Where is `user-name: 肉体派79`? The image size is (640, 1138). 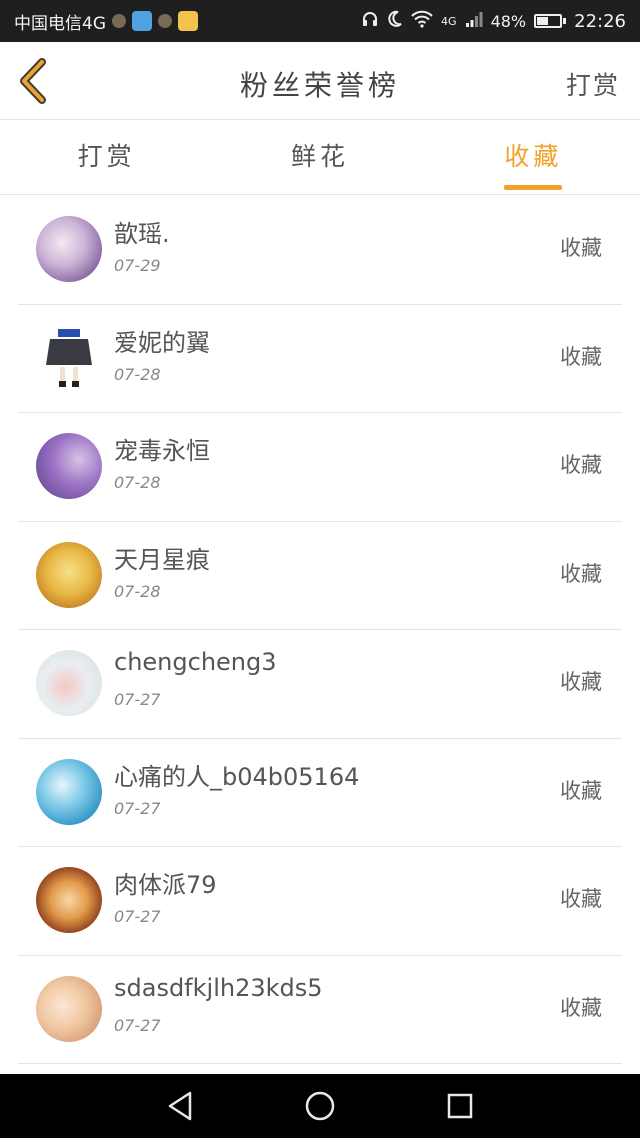 user-name: 肉体派79 is located at coordinates (165, 885).